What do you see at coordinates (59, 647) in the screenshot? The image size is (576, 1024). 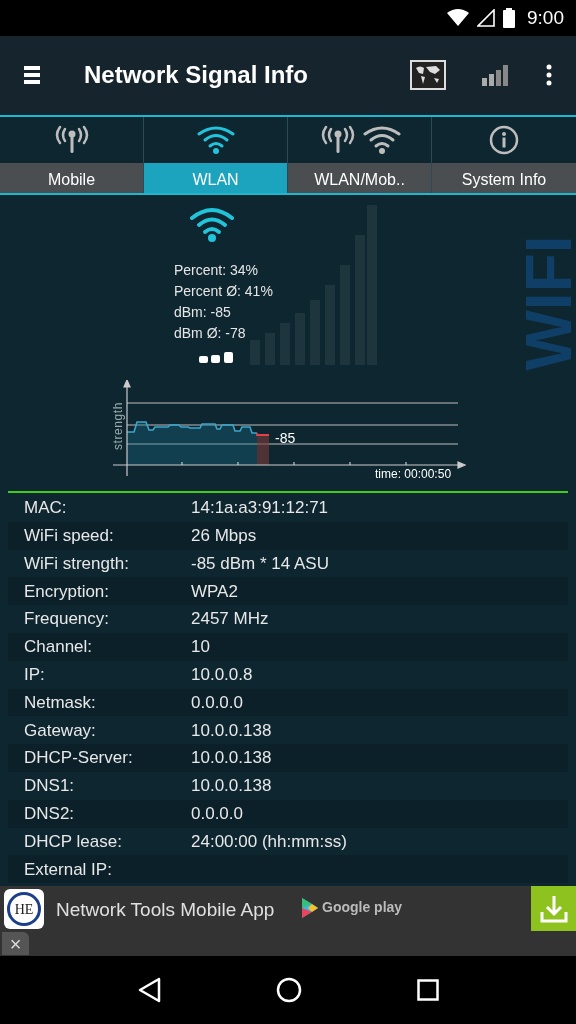 I see `detail-label: Channel:` at bounding box center [59, 647].